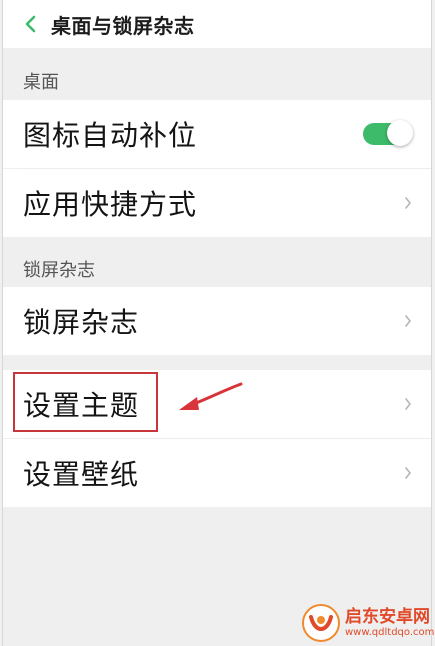 The height and width of the screenshot is (646, 435). I want to click on chevron-left-icon, so click(30, 24).